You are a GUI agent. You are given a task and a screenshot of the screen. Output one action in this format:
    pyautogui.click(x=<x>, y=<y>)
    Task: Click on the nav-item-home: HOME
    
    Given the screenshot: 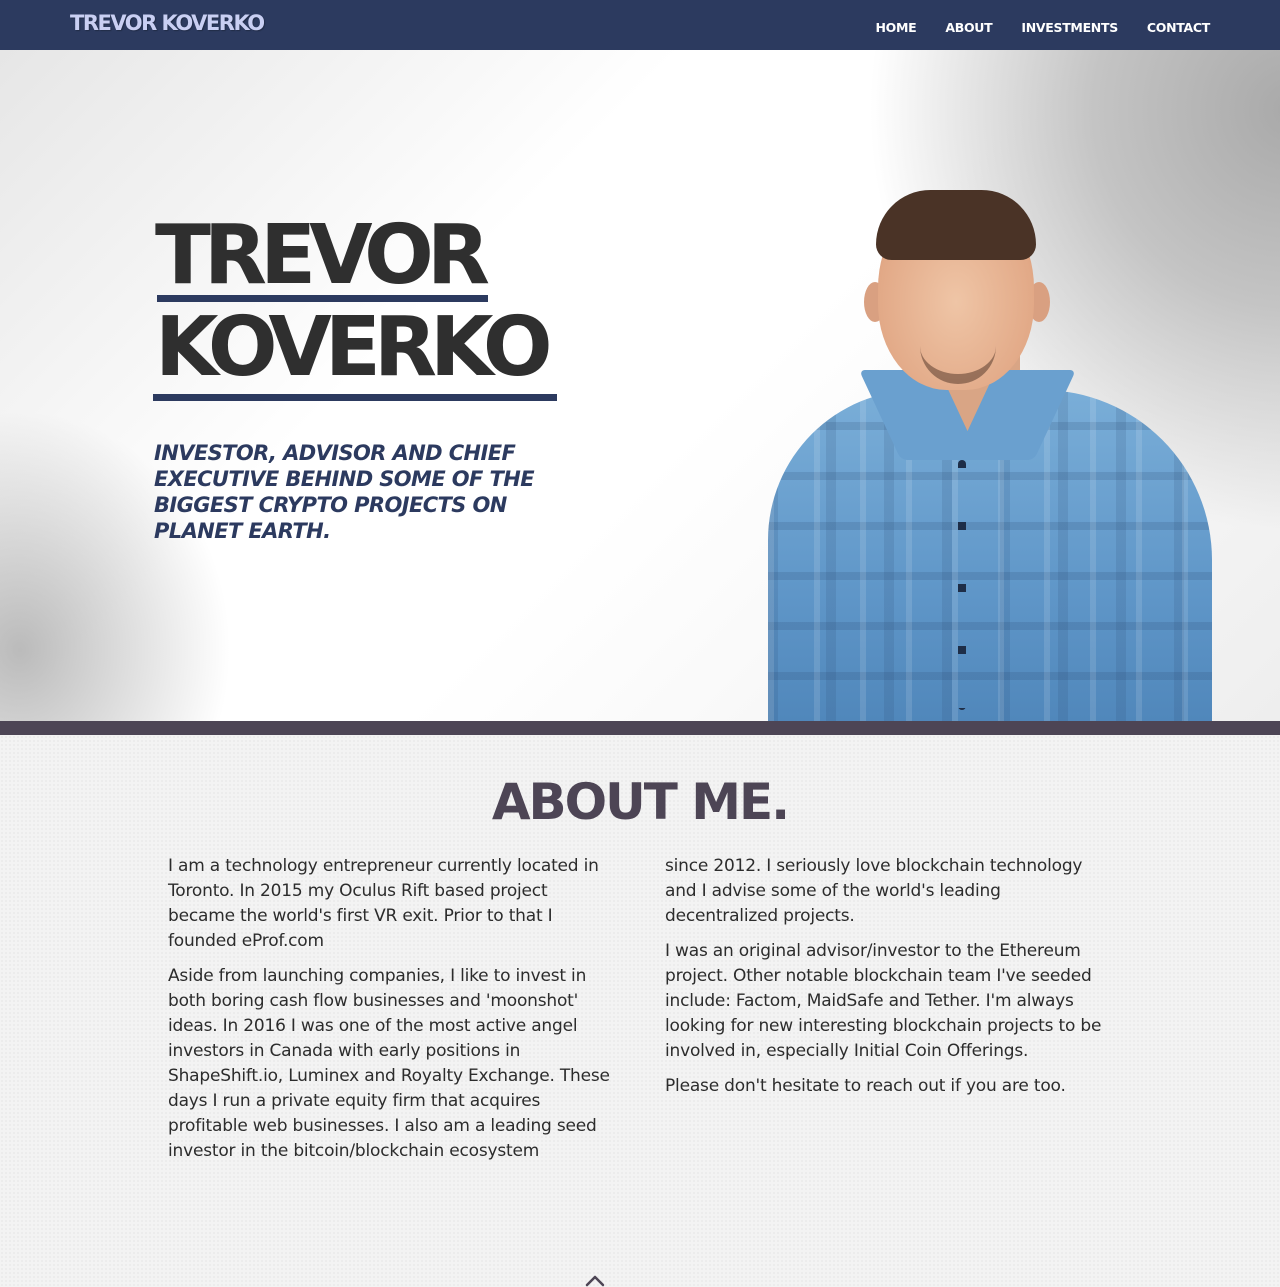 What is the action you would take?
    pyautogui.click(x=895, y=26)
    